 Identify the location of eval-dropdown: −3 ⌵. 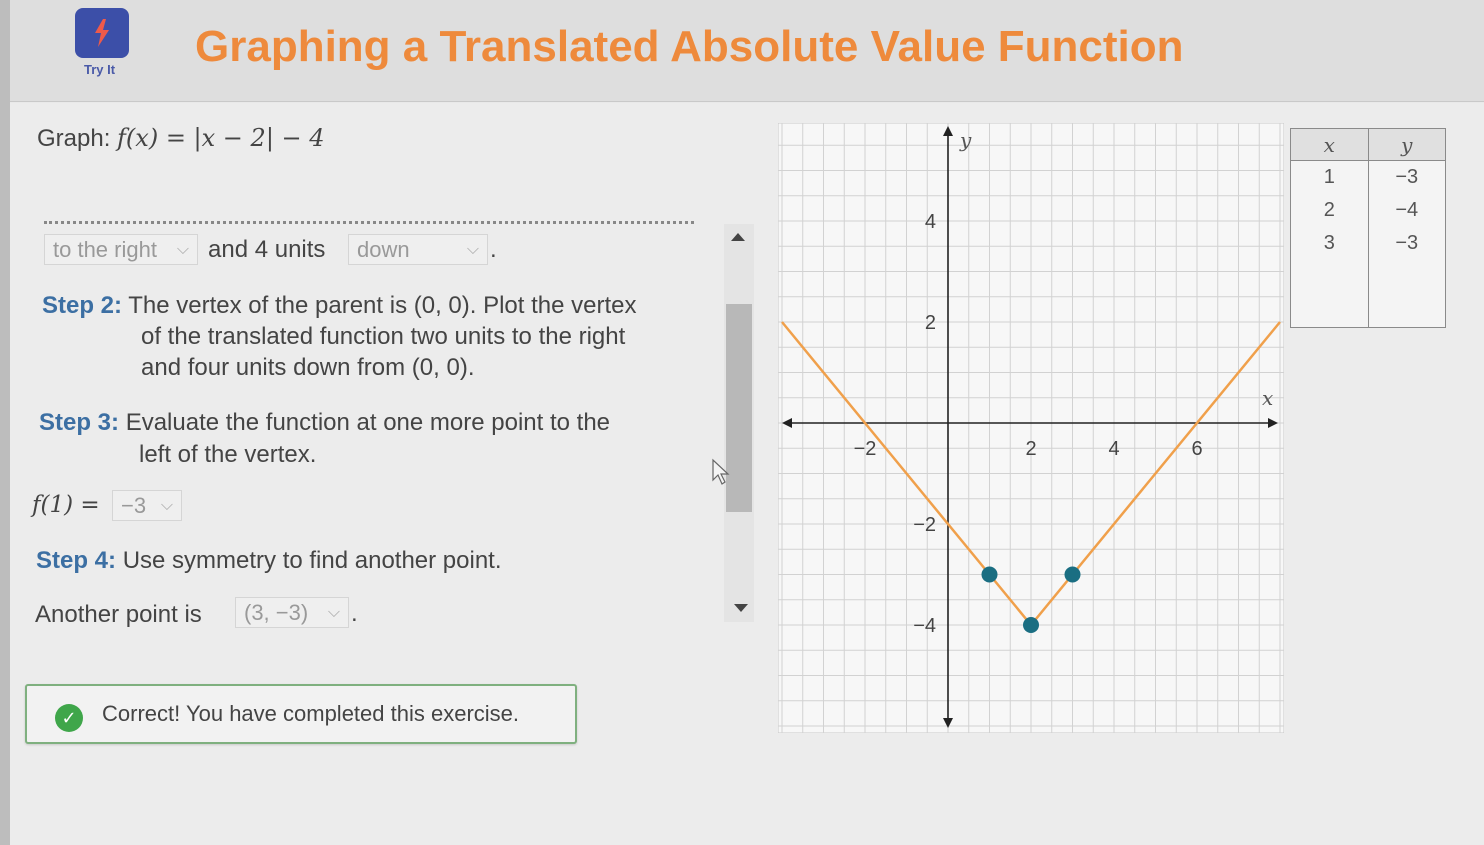
(147, 505).